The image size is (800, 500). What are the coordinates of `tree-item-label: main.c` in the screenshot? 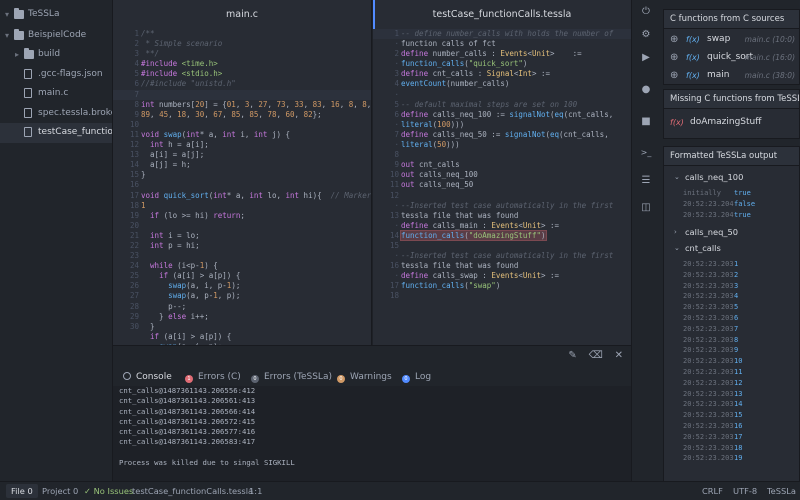 It's located at (53, 93).